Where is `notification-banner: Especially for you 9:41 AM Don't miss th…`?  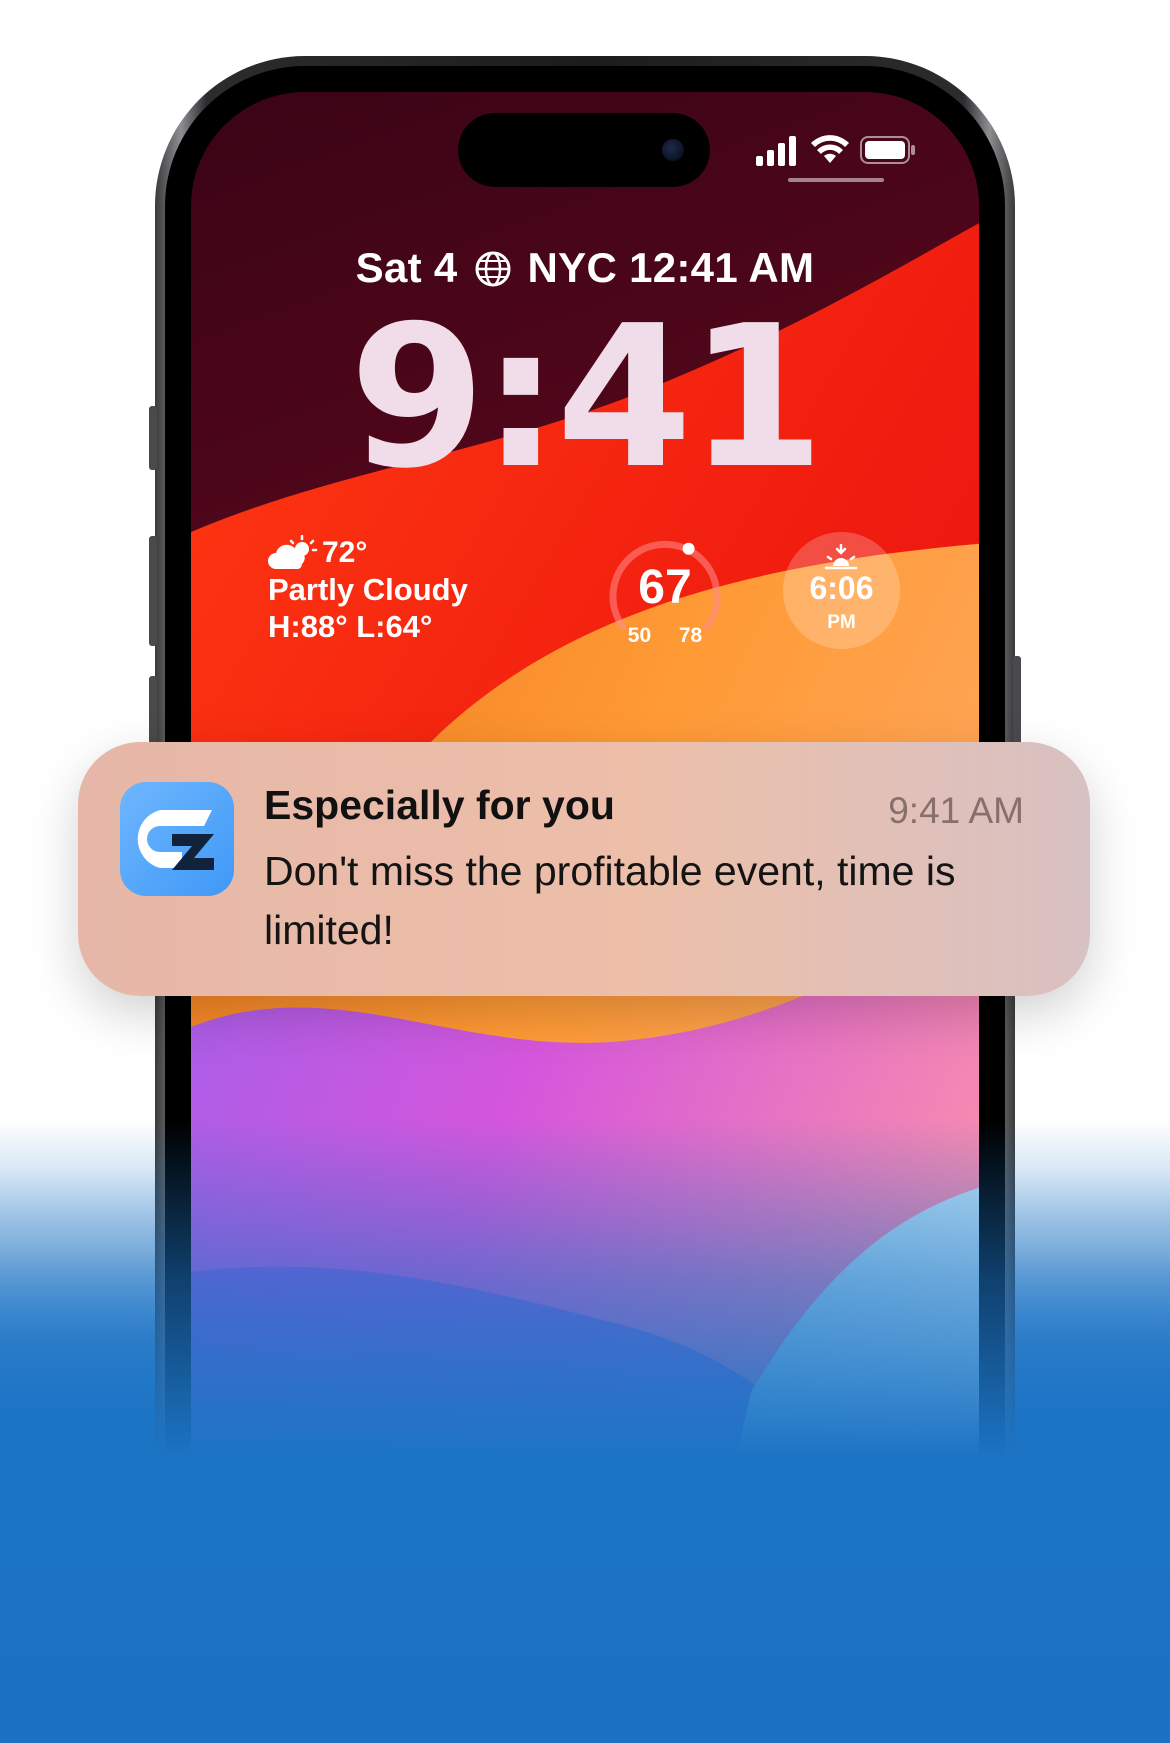 notification-banner: Especially for you 9:41 AM Don't miss th… is located at coordinates (584, 869).